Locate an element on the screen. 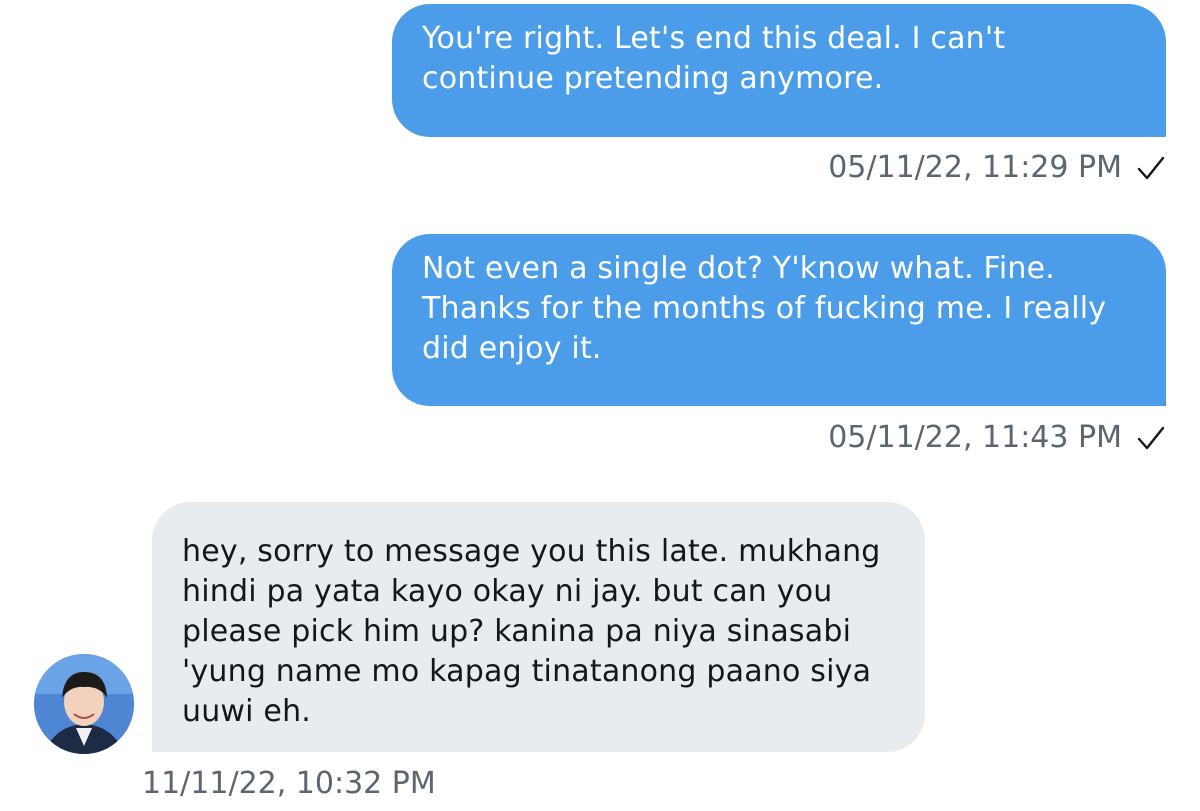  message-meta: 05/11/22, 11:43 PM is located at coordinates (997, 438).